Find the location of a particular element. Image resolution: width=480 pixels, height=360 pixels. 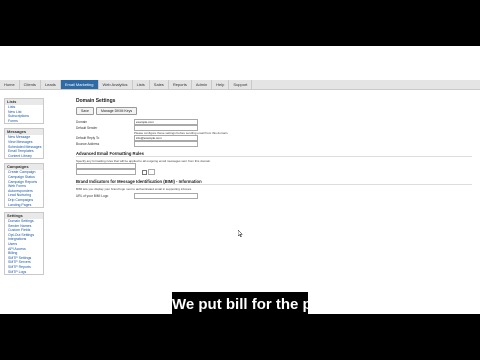

sidebar-link: Landing Pages is located at coordinates (24, 205).